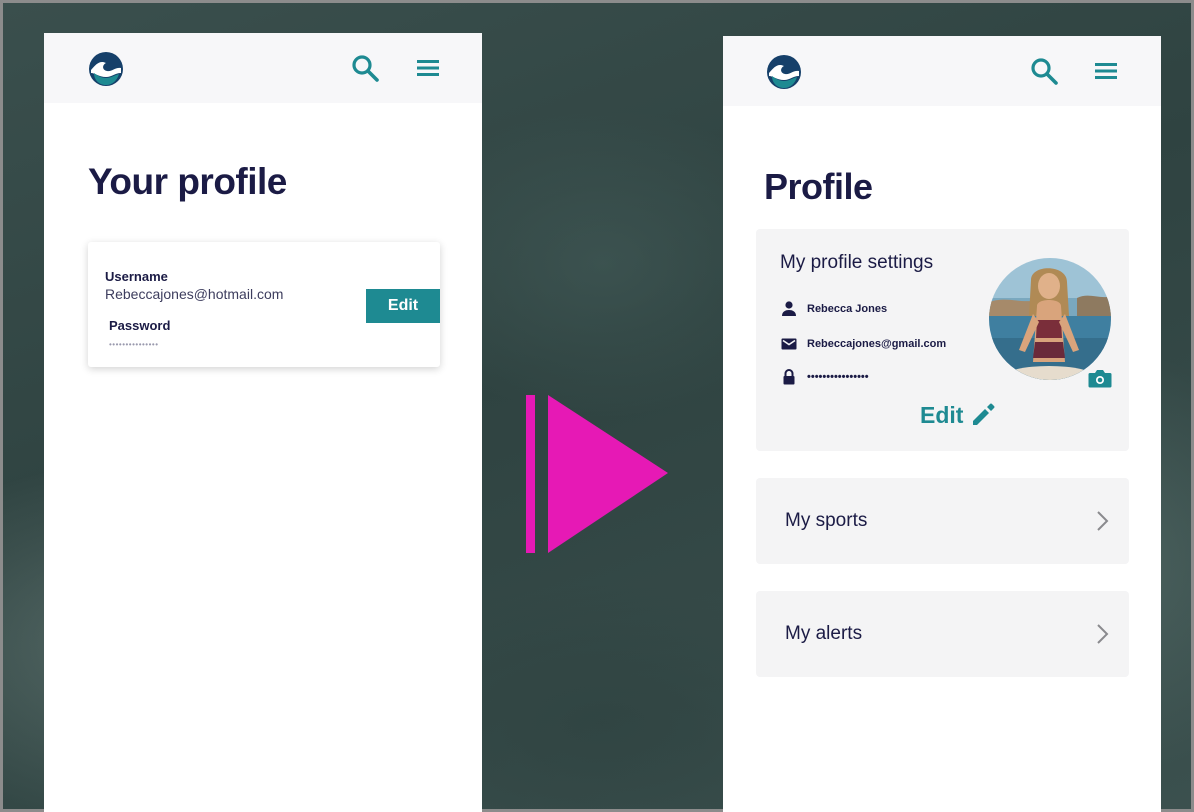 The image size is (1194, 812). Describe the element at coordinates (187, 181) in the screenshot. I see `page-title: Your profile` at that location.